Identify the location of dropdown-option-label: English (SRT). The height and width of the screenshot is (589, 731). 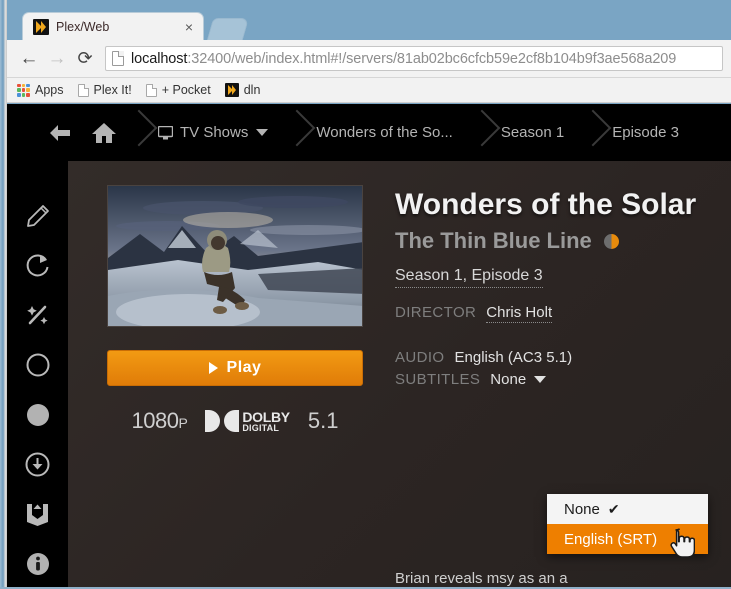
(611, 539).